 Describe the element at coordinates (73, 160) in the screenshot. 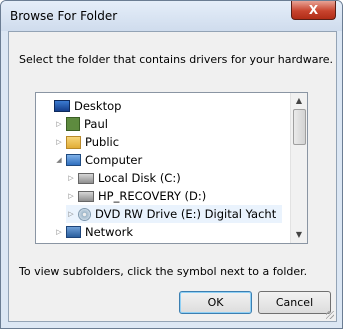

I see `computer-icon` at that location.